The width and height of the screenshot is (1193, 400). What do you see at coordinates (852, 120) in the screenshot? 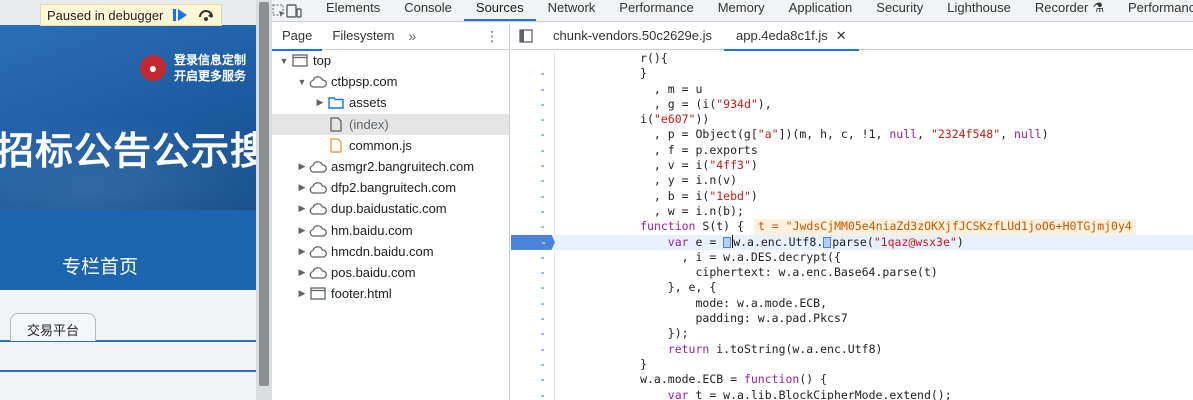
I see `code-line: - i("e607"))` at bounding box center [852, 120].